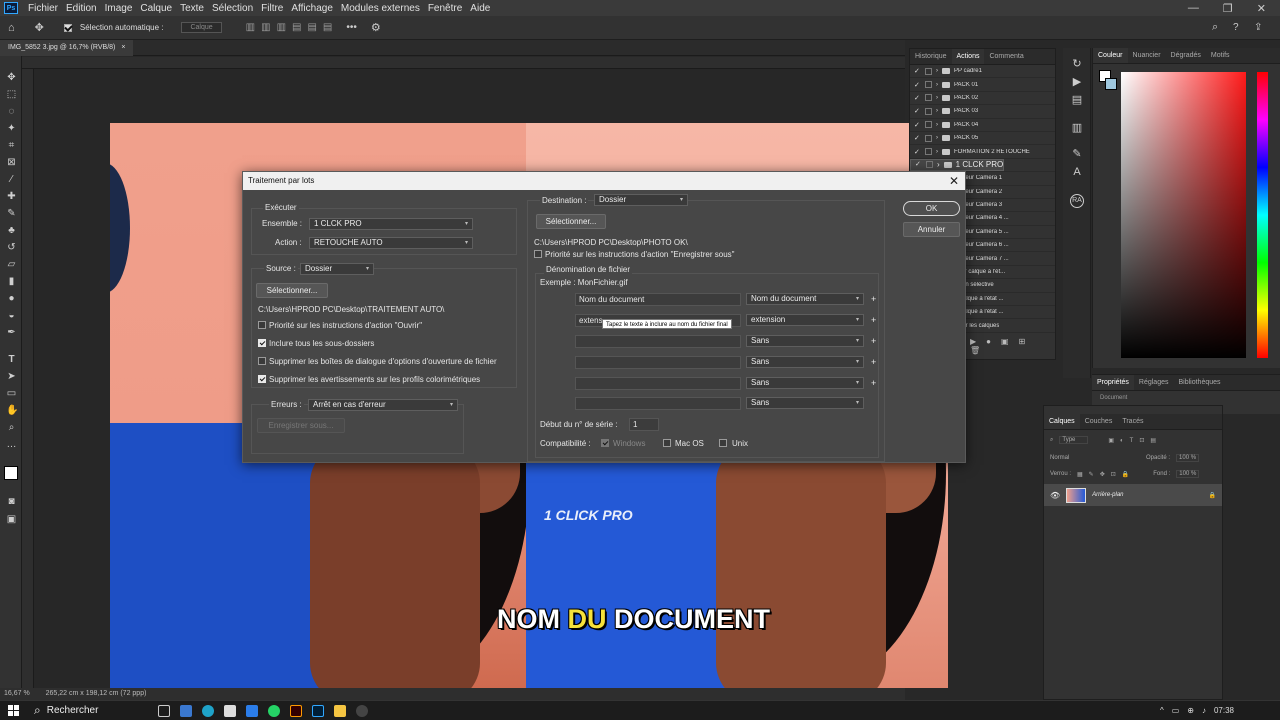 Image resolution: width=1280 pixels, height=720 pixels. Describe the element at coordinates (968, 56) in the screenshot. I see `tab-actions: Actions` at that location.